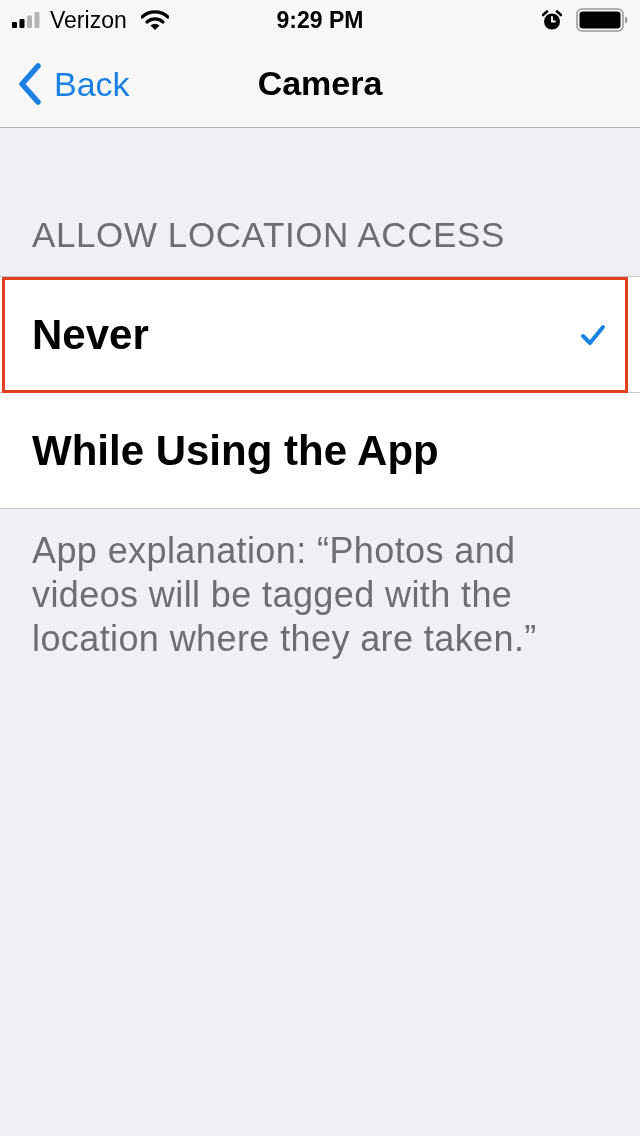 The width and height of the screenshot is (640, 1136). I want to click on explanation-text: App explanation: “Photos and videos will be tagged with the location where they are taken.”, so click(284, 595).